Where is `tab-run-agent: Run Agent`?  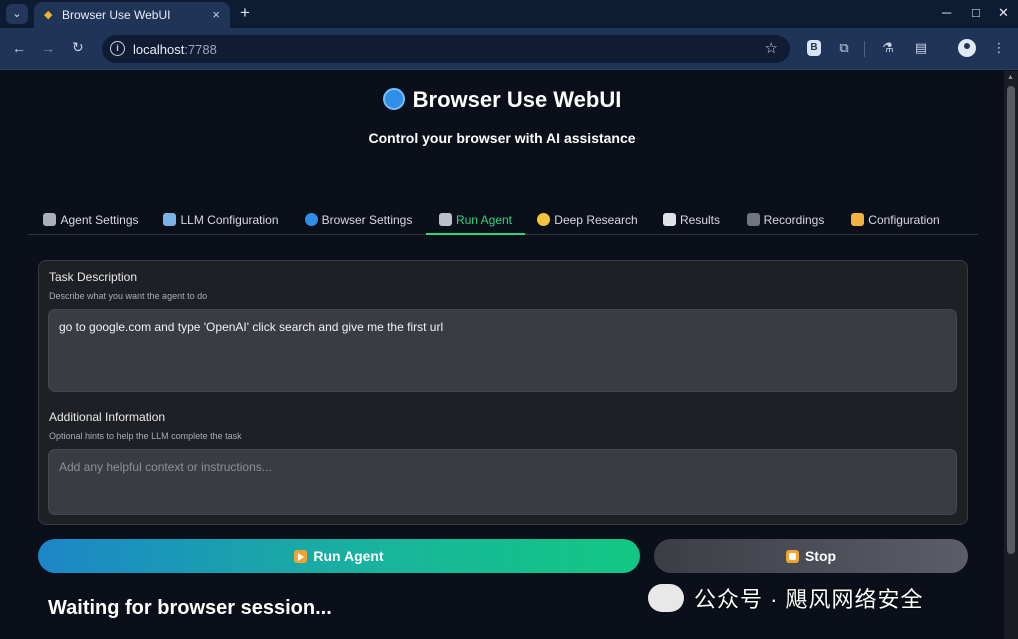
tab-run-agent: Run Agent is located at coordinates (475, 221).